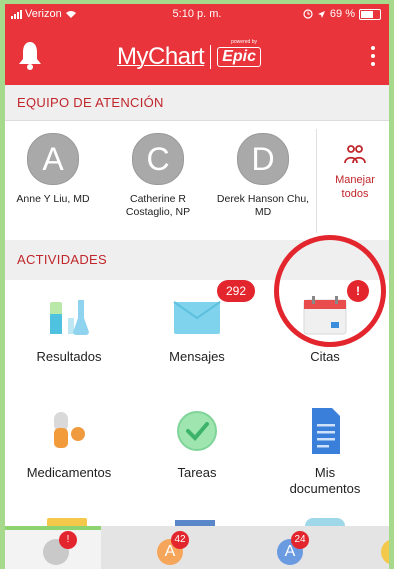  I want to click on provider-name: Derek Hanson Chu, MD, so click(263, 205).